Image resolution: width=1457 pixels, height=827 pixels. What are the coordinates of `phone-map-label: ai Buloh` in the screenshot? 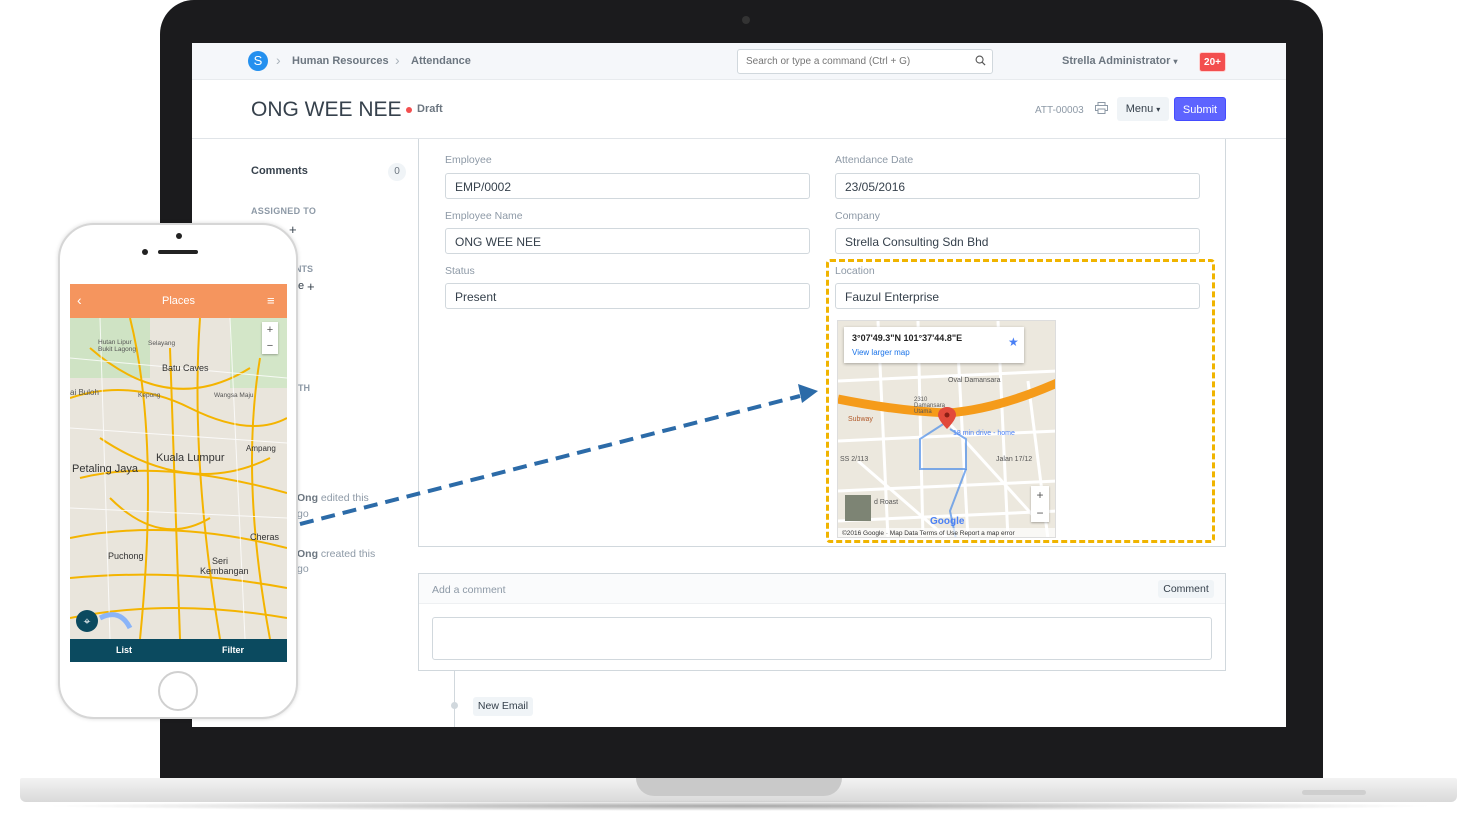 It's located at (84, 392).